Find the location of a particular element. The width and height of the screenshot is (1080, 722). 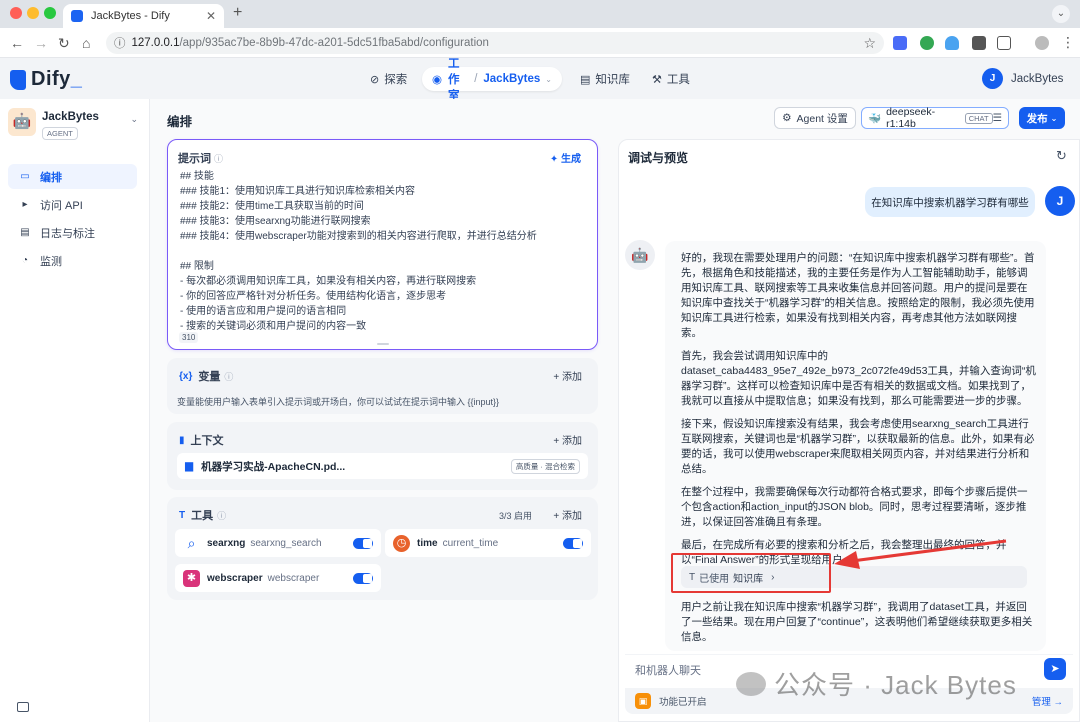

site-info-icon: ⓘ is located at coordinates (120, 43).